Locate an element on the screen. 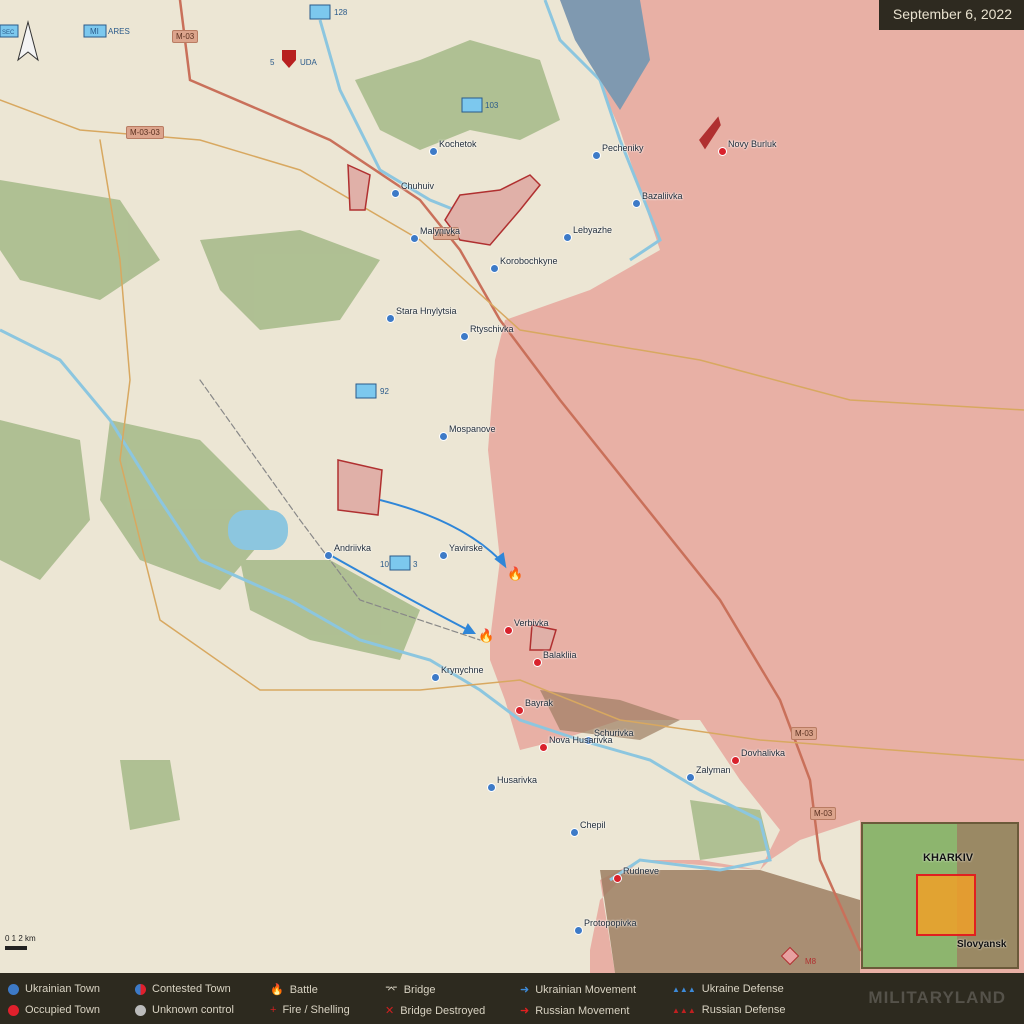 The image size is (1024, 1024). town-label: Stara Hnylytsia is located at coordinates (426, 311).